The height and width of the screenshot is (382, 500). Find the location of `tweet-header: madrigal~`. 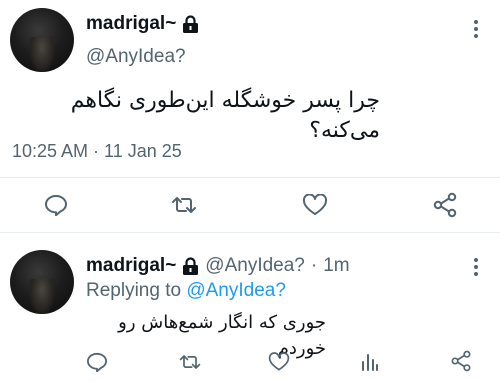

tweet-header: madrigal~ is located at coordinates (142, 24).